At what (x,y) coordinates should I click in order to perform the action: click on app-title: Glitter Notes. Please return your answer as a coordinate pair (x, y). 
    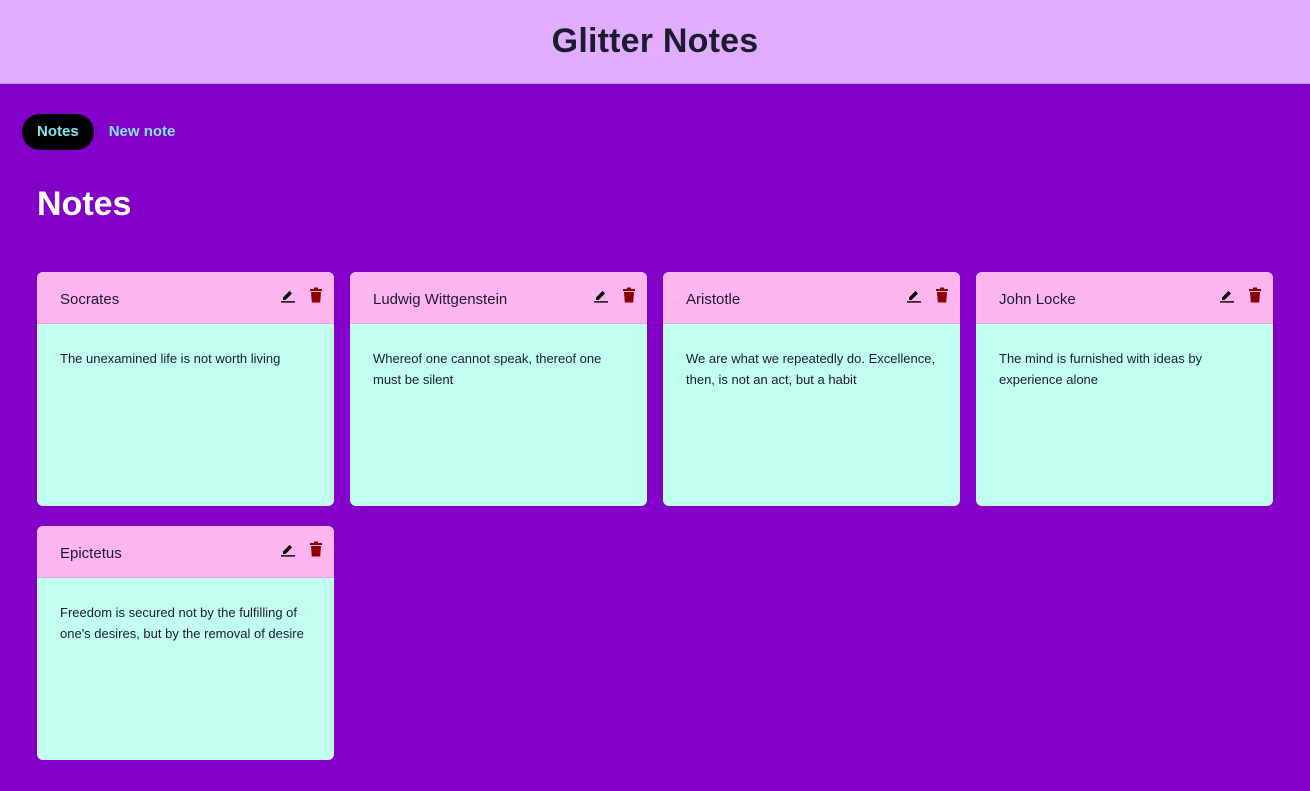
    Looking at the image, I should click on (655, 41).